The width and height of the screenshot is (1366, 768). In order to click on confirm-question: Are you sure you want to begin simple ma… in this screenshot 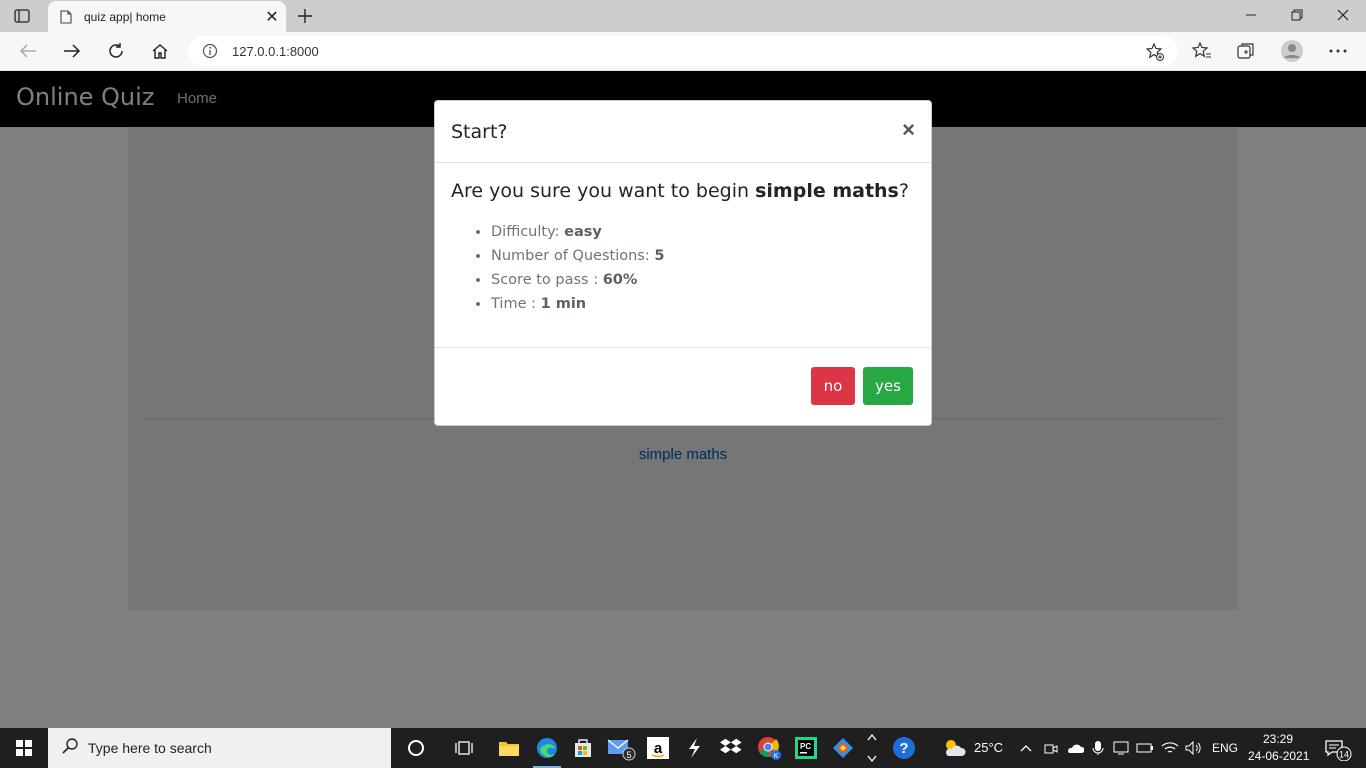, I will do `click(683, 191)`.